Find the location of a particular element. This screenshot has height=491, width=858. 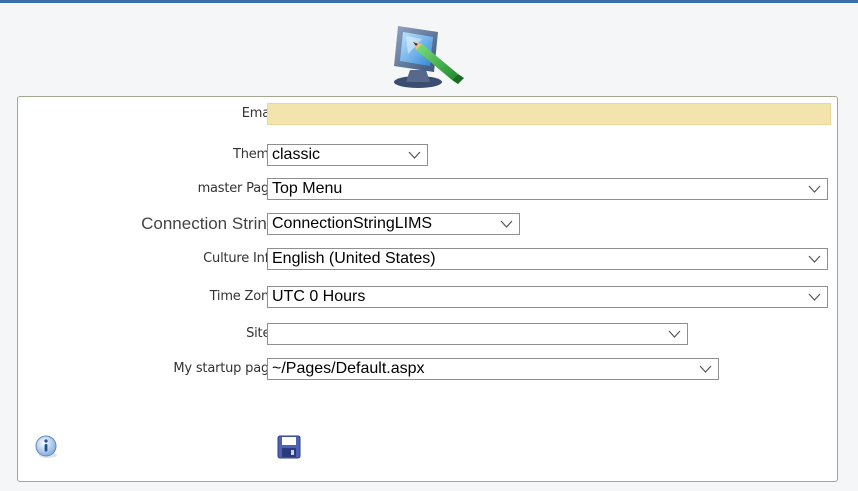

theme-select: classic is located at coordinates (347, 155).